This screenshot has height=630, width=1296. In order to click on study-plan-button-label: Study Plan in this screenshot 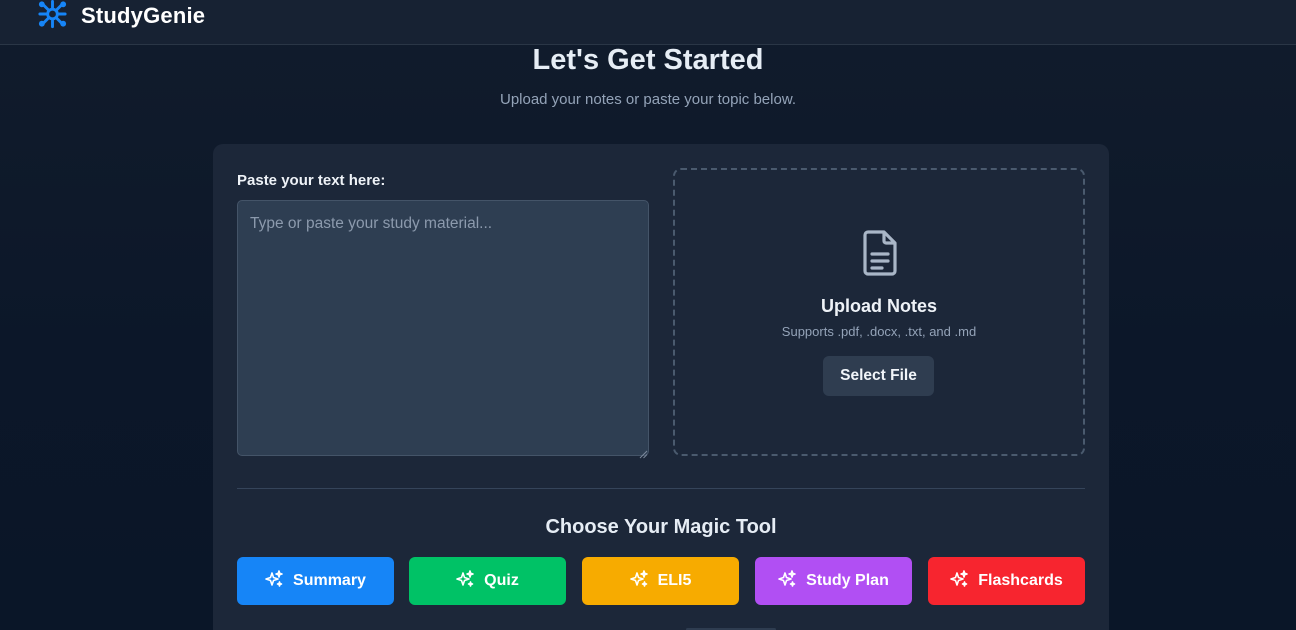, I will do `click(847, 580)`.